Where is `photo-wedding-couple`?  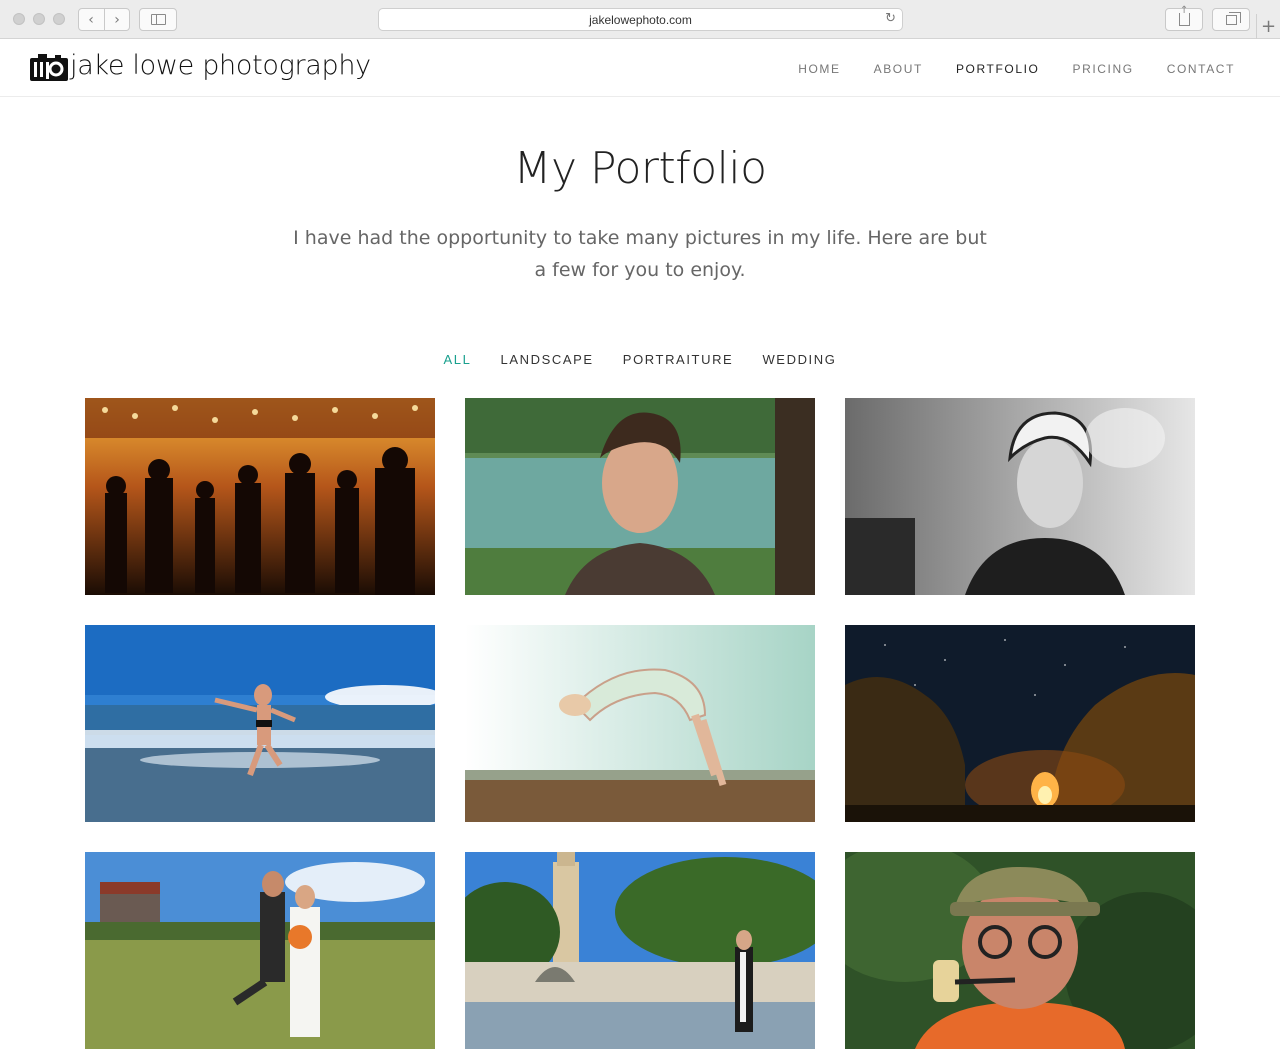 photo-wedding-couple is located at coordinates (260, 950).